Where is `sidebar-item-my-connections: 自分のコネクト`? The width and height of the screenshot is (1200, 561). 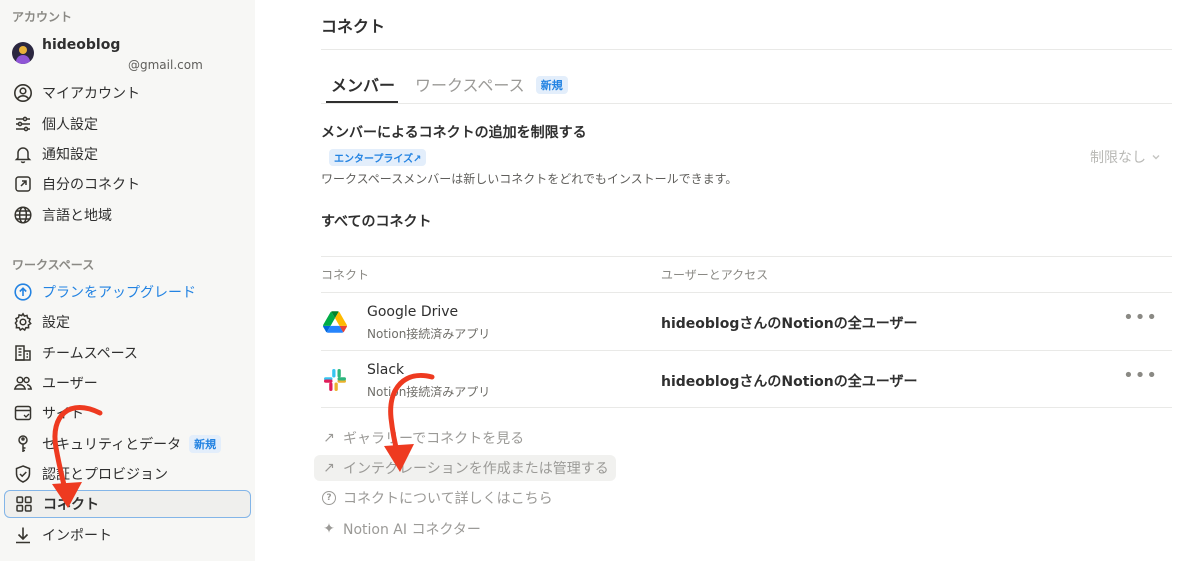
sidebar-item-my-connections: 自分のコネクト is located at coordinates (127, 184).